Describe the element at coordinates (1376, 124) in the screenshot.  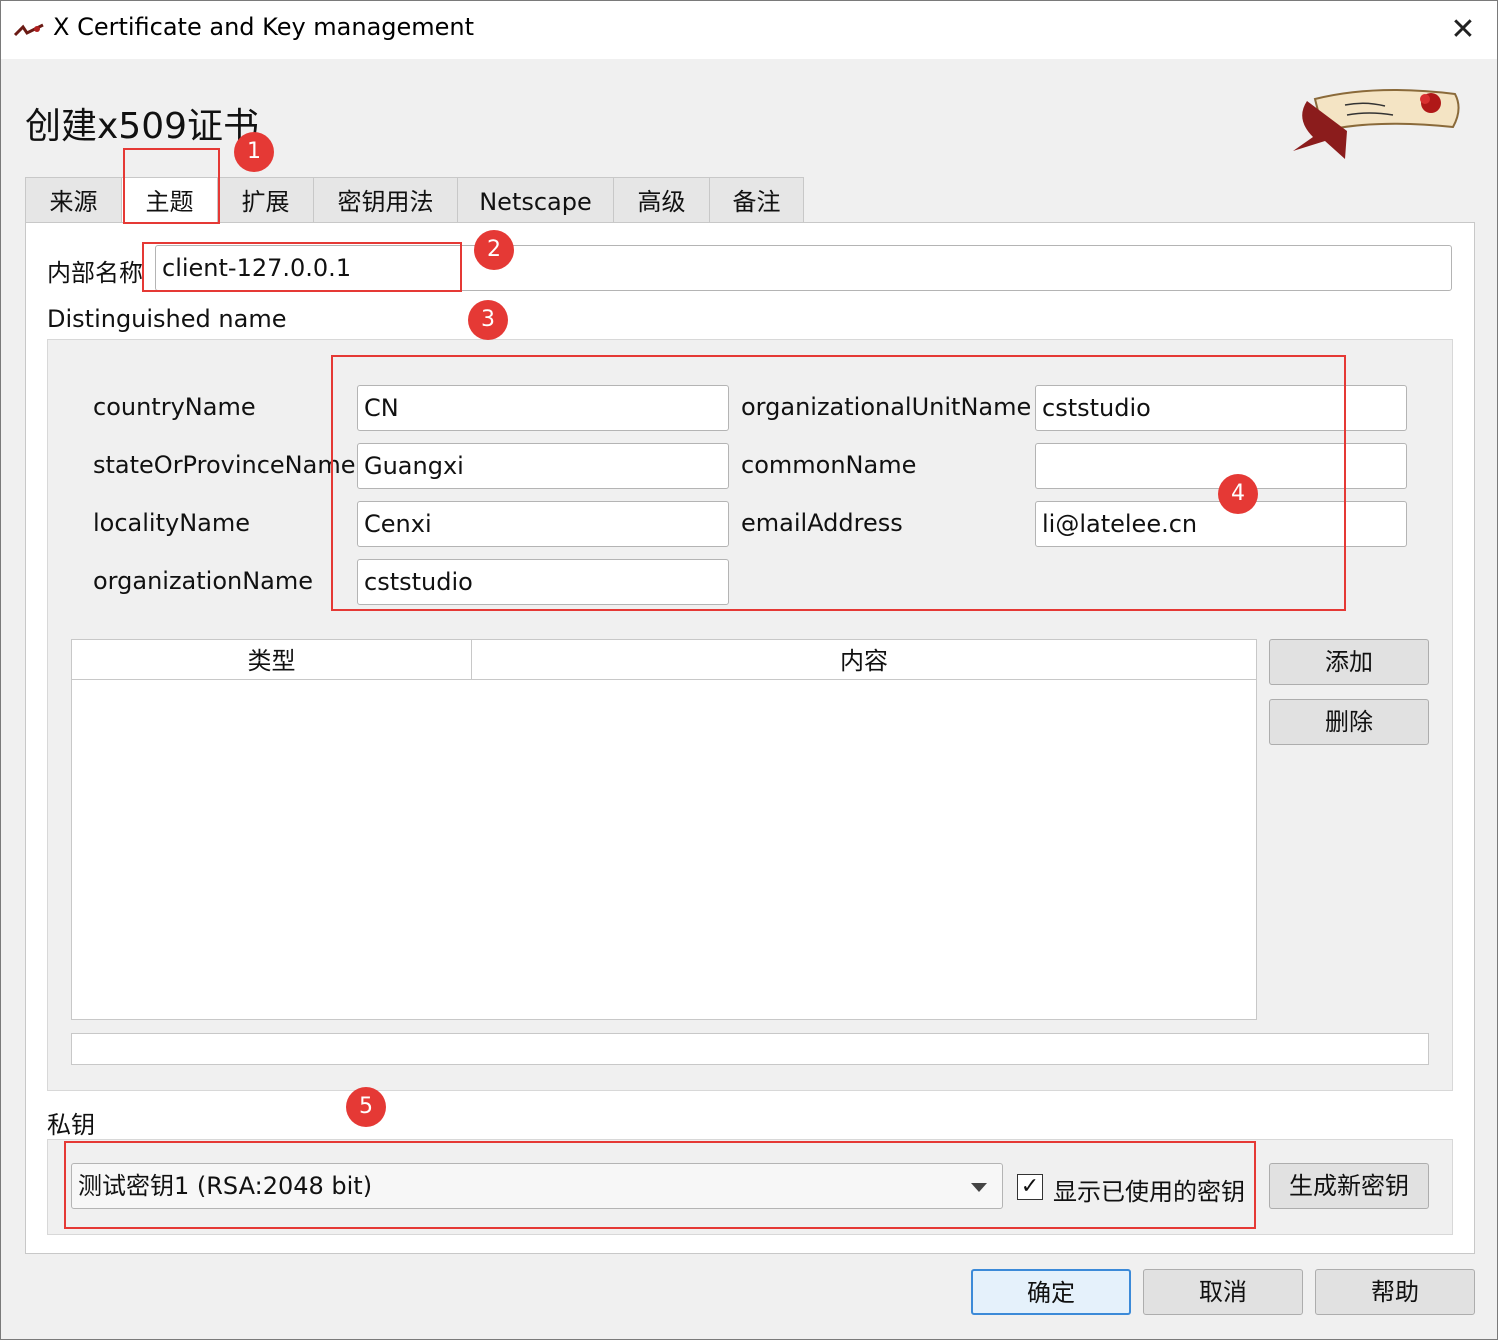
I see `scroll-logo-icon` at that location.